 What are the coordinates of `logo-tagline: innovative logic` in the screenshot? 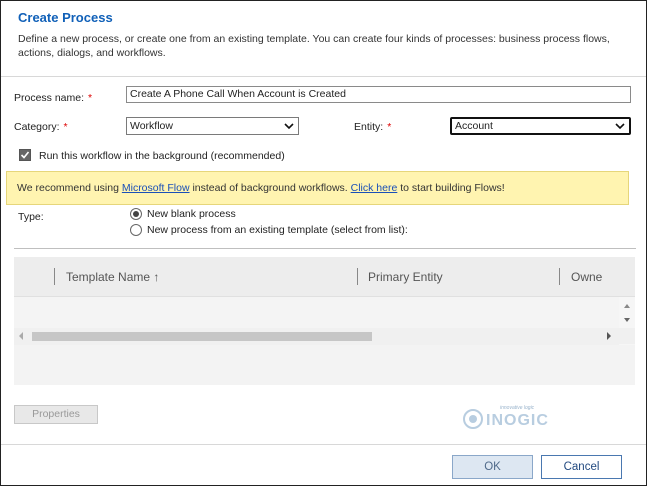 It's located at (517, 408).